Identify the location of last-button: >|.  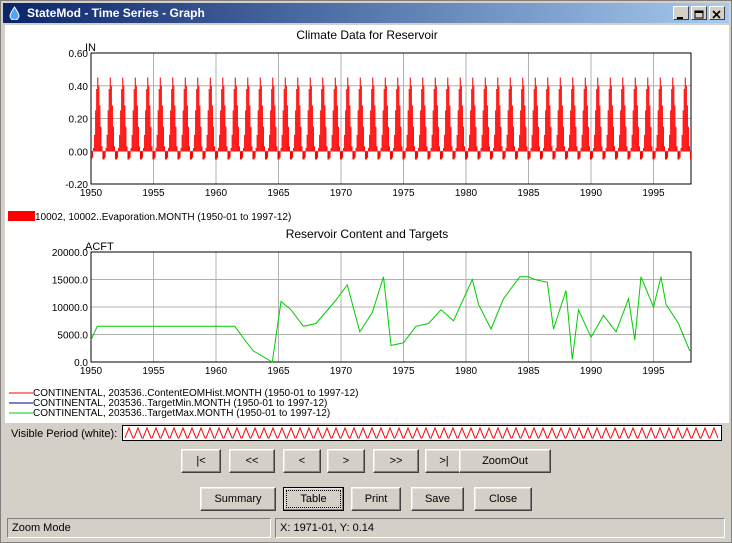
(444, 461).